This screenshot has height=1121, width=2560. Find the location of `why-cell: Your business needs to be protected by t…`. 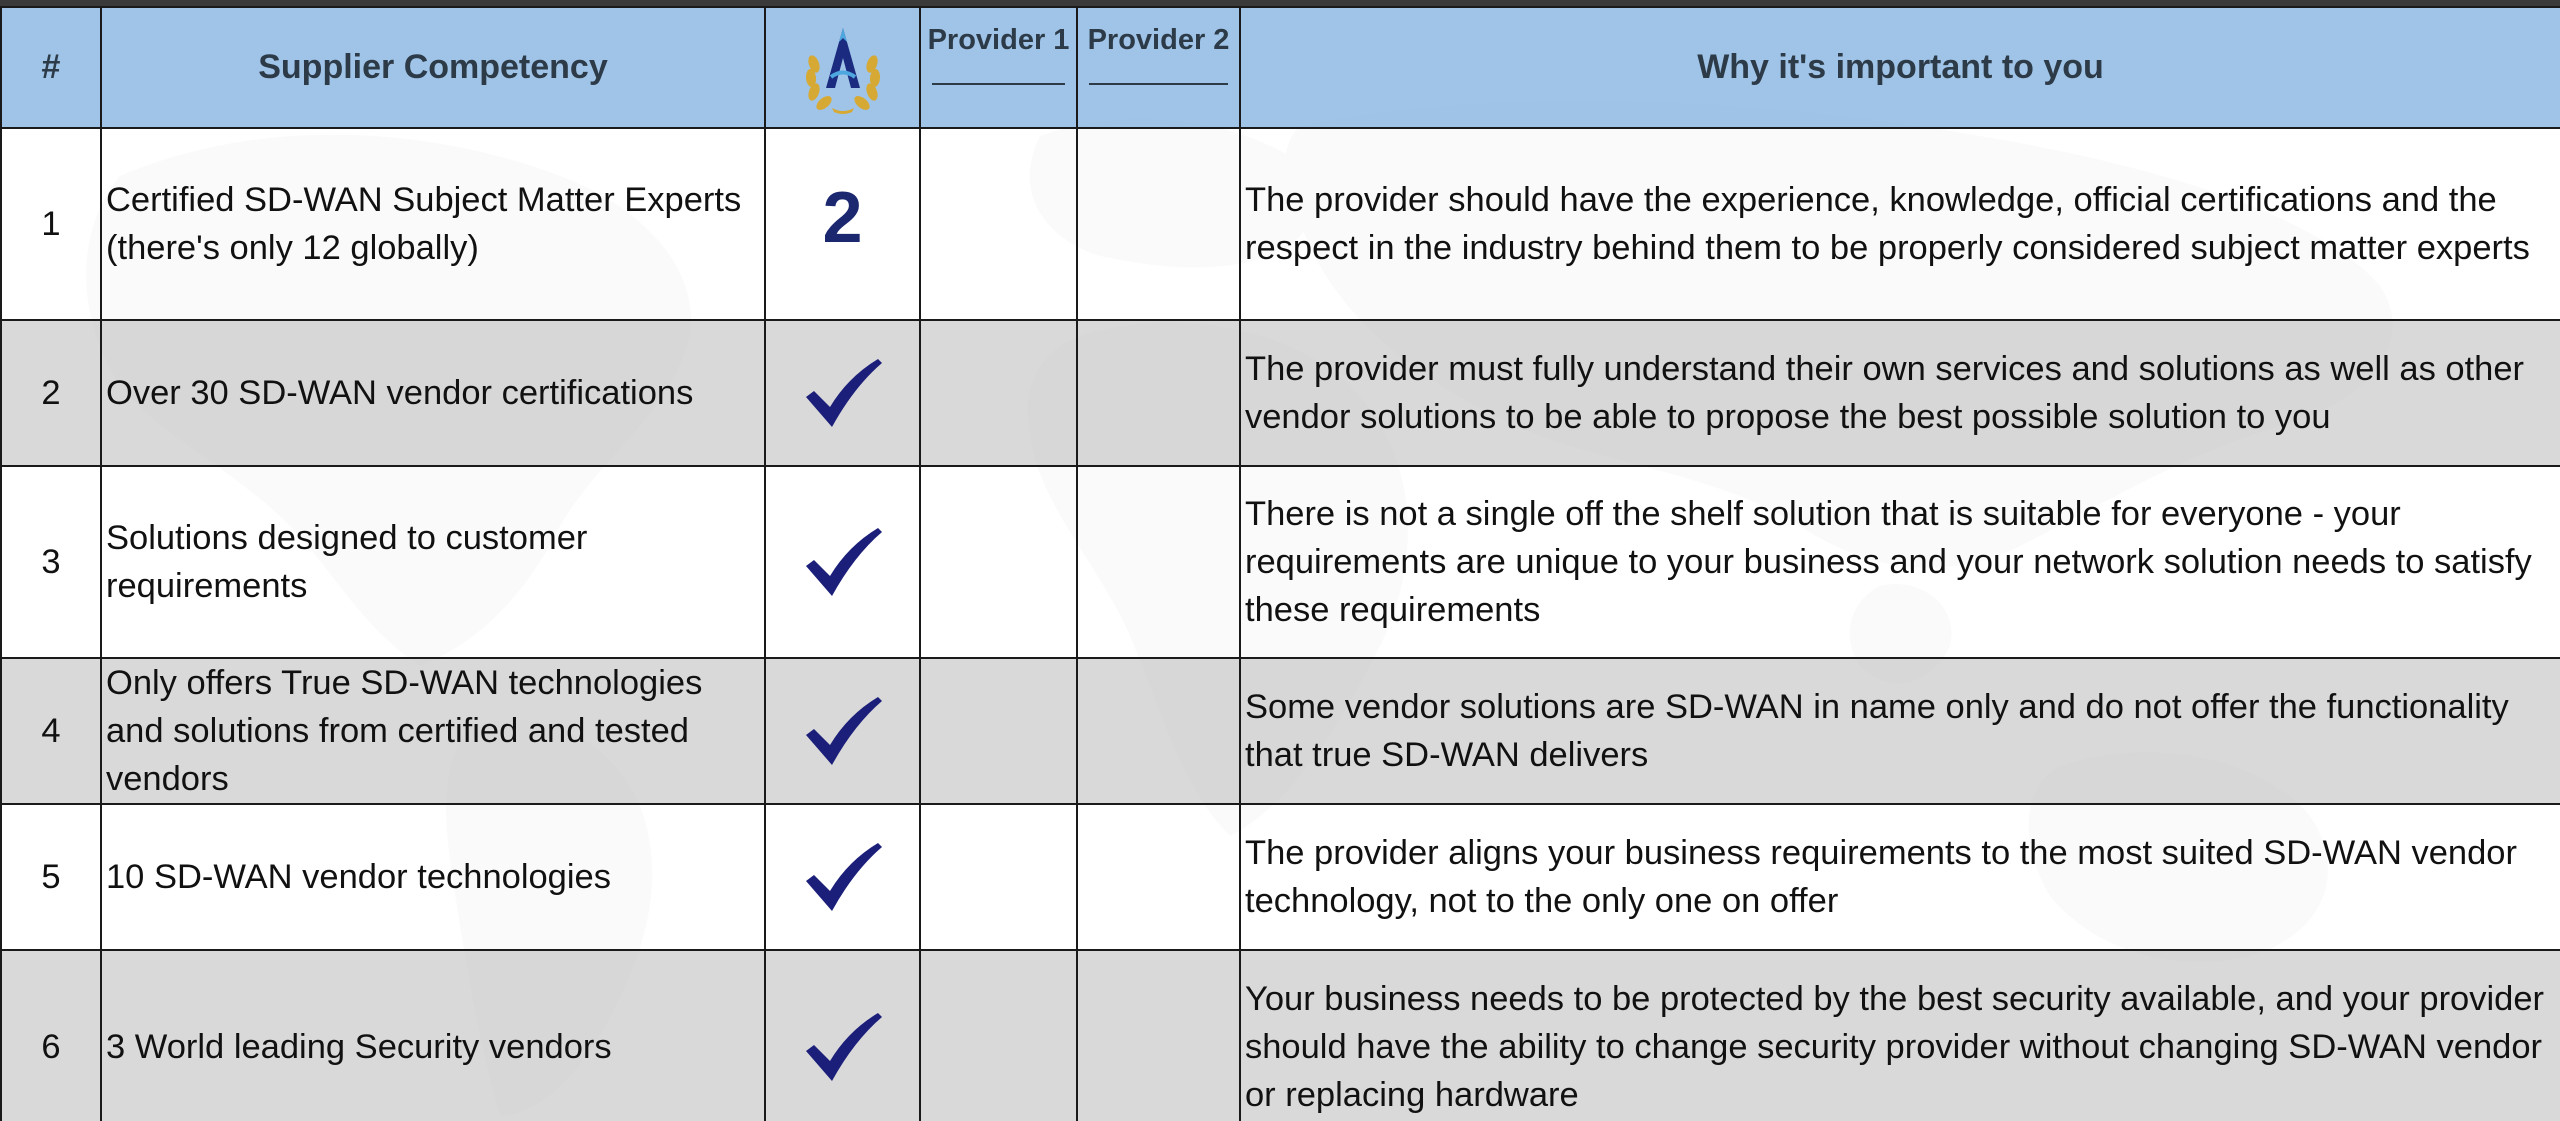

why-cell: Your business needs to be protected by t… is located at coordinates (1899, 1035).